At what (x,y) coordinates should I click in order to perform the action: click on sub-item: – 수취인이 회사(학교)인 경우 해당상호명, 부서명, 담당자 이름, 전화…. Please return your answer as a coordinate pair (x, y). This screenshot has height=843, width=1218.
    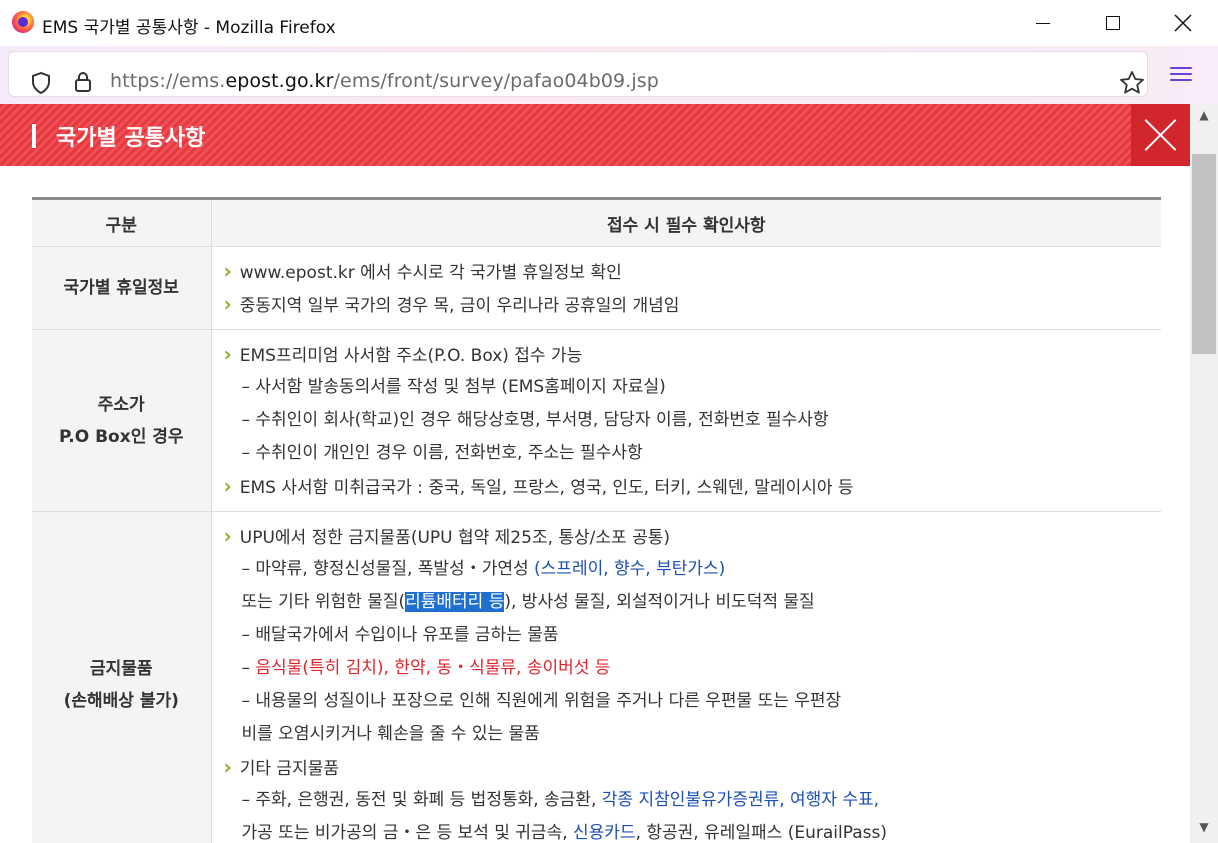
    Looking at the image, I should click on (693, 420).